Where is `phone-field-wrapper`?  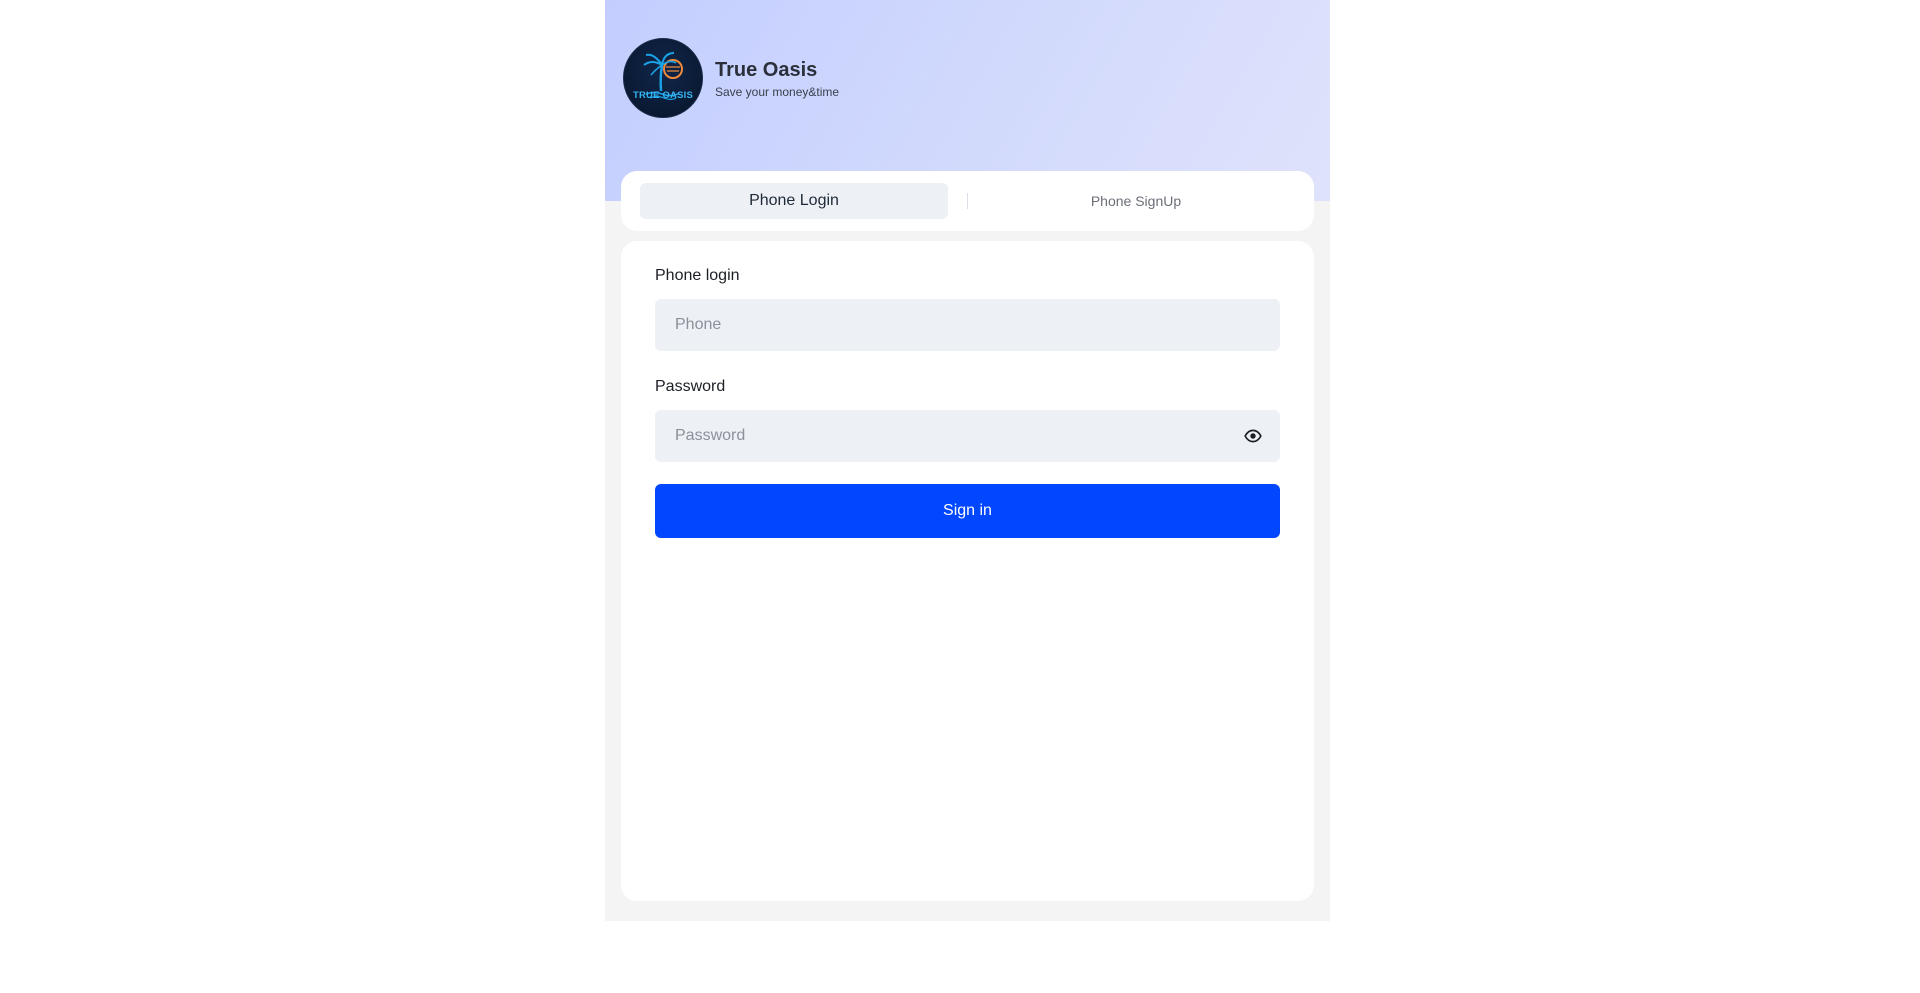
phone-field-wrapper is located at coordinates (967, 325).